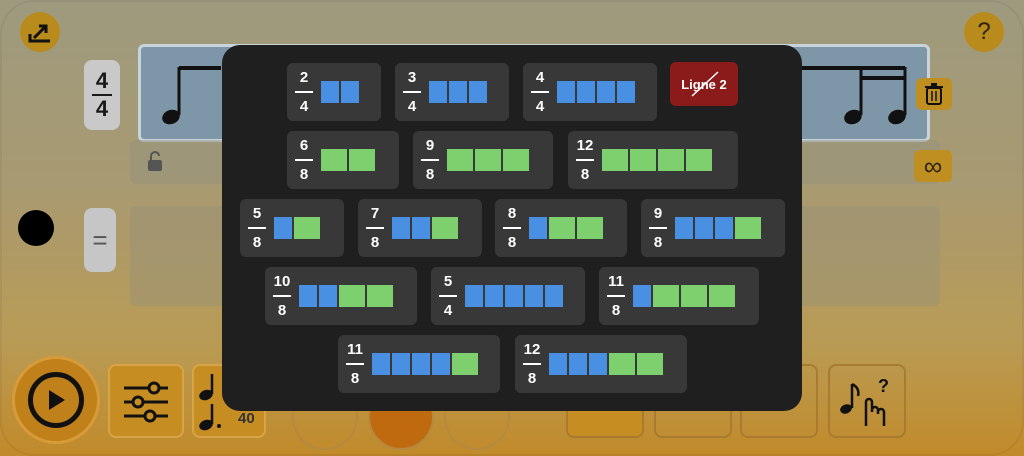 The width and height of the screenshot is (1024, 456). I want to click on settings-button, so click(146, 401).